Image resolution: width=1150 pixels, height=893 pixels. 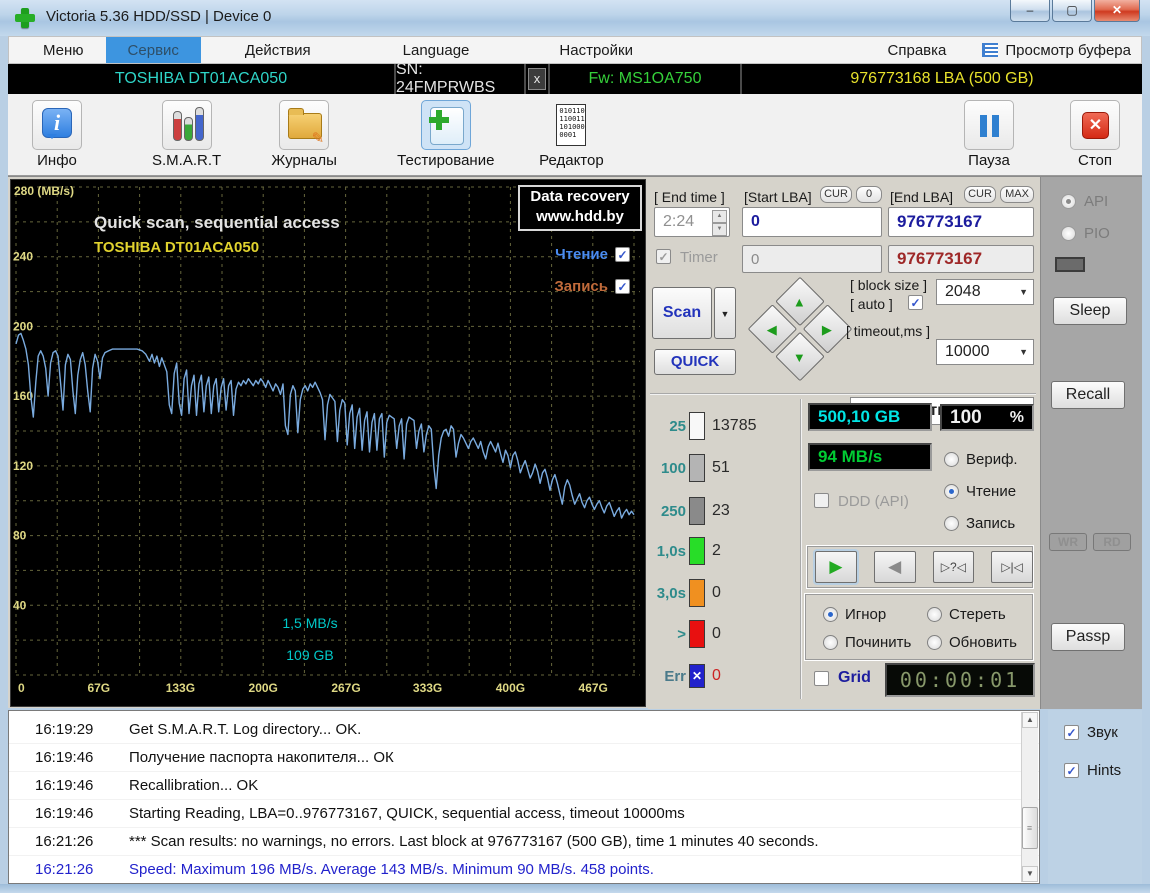 I want to click on action-ignore-row: Игнор, so click(x=854, y=614).